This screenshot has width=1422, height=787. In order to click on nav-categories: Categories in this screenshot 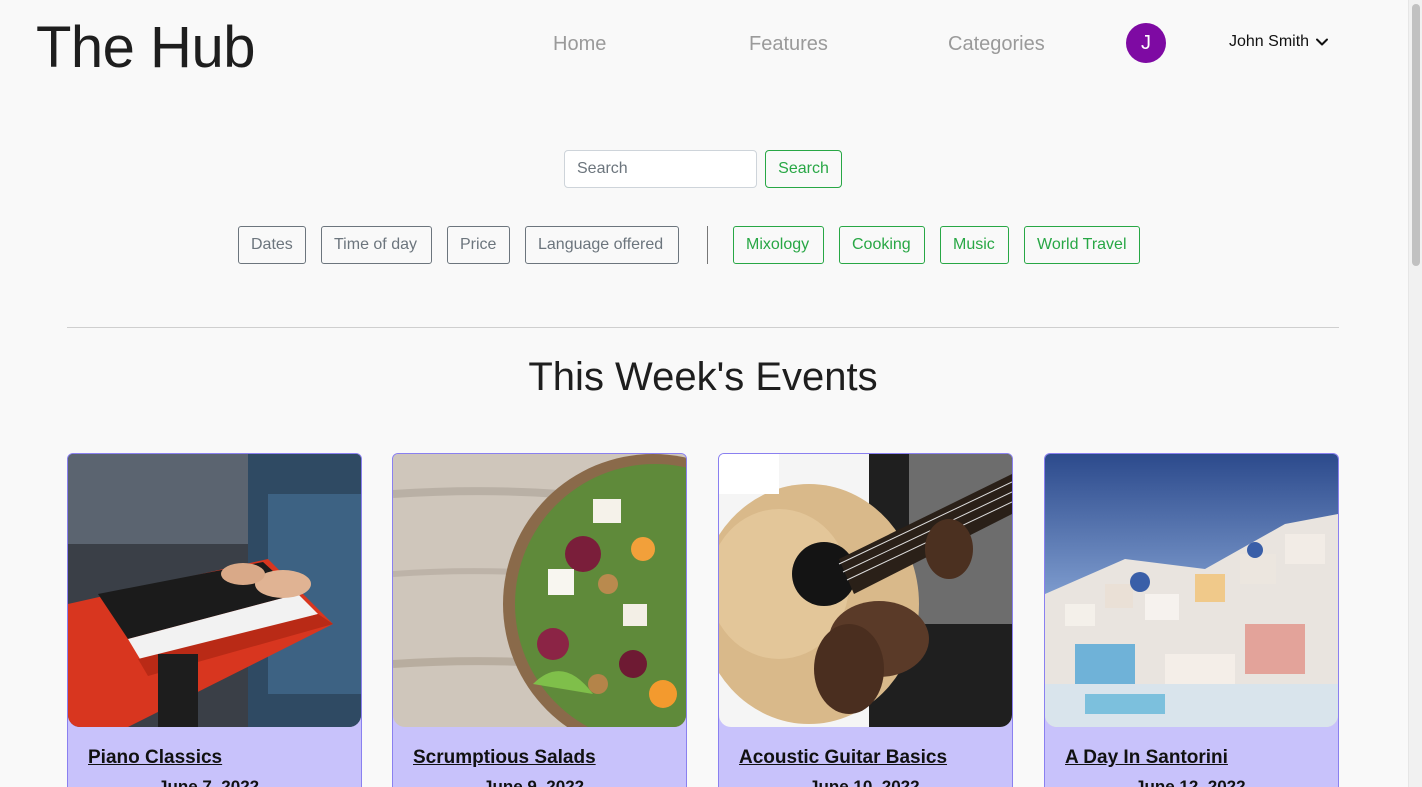, I will do `click(996, 44)`.